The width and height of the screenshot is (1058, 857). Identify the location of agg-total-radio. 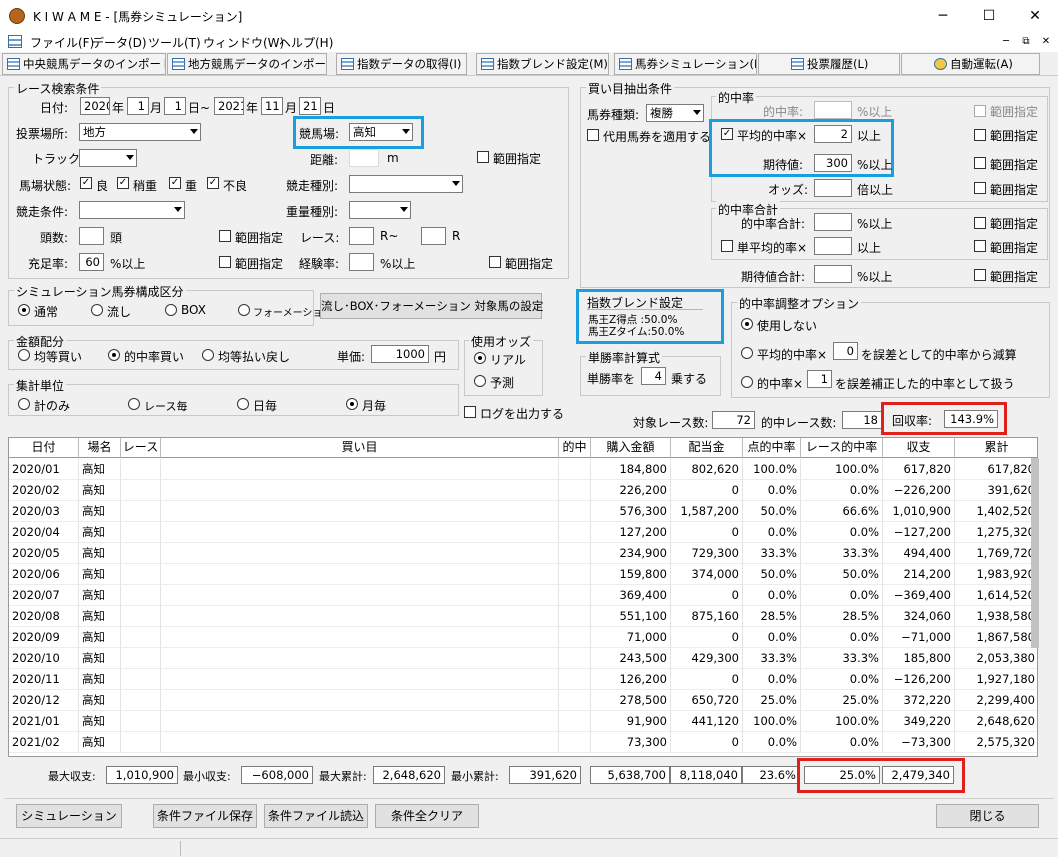
(24, 404).